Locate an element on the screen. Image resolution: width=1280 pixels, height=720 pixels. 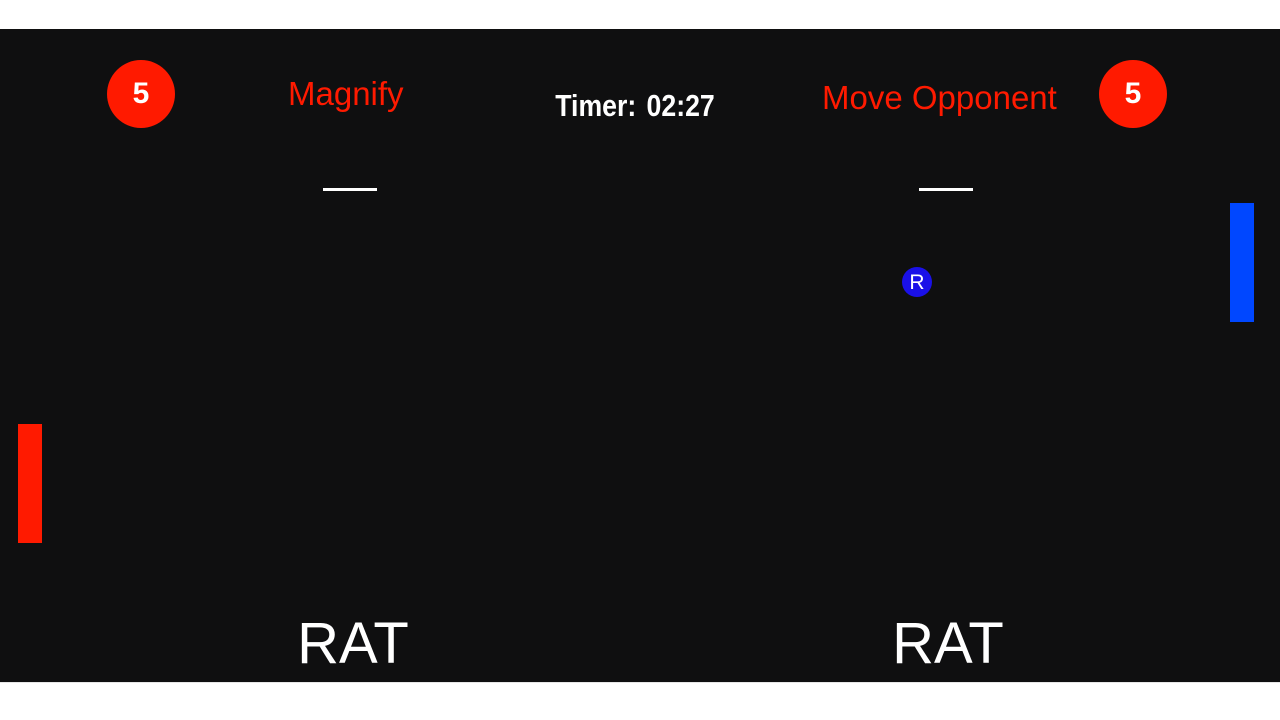
top-browser-strip is located at coordinates (640, 14).